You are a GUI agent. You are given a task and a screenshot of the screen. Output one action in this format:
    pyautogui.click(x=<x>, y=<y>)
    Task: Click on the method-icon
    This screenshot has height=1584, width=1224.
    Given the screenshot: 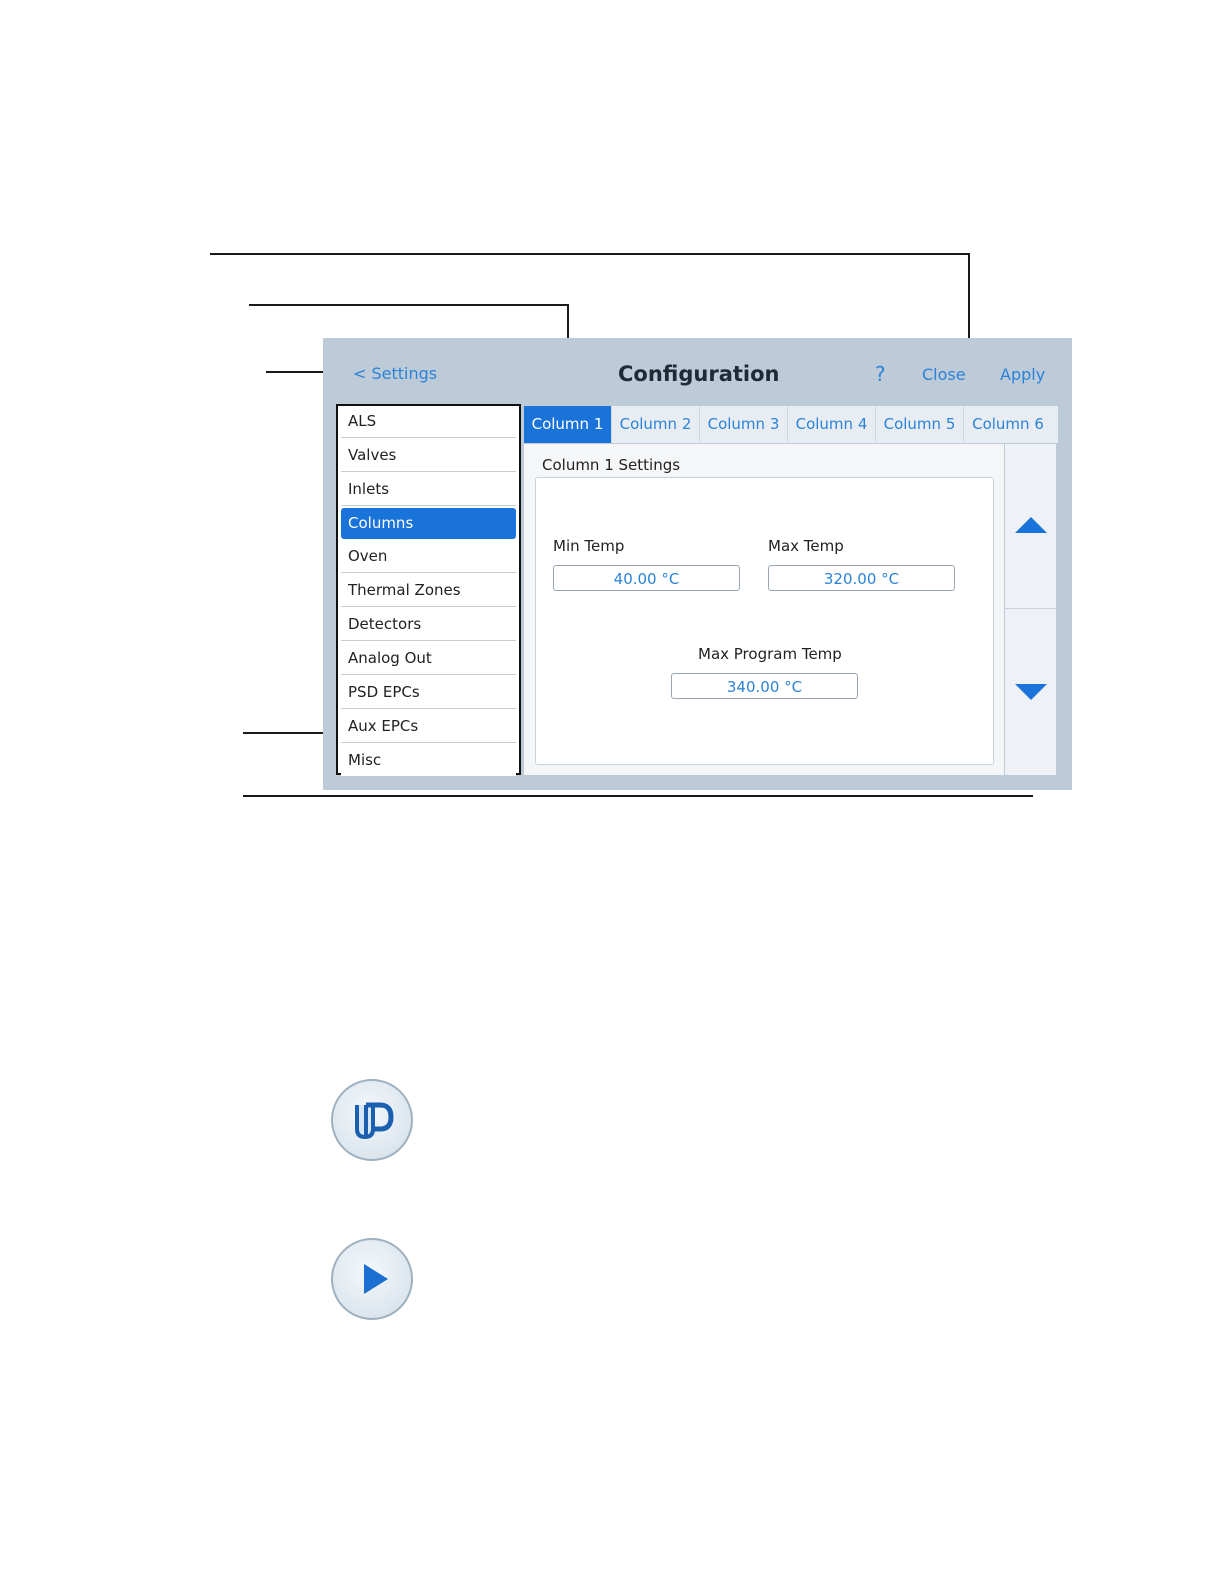 What is the action you would take?
    pyautogui.click(x=374, y=1121)
    